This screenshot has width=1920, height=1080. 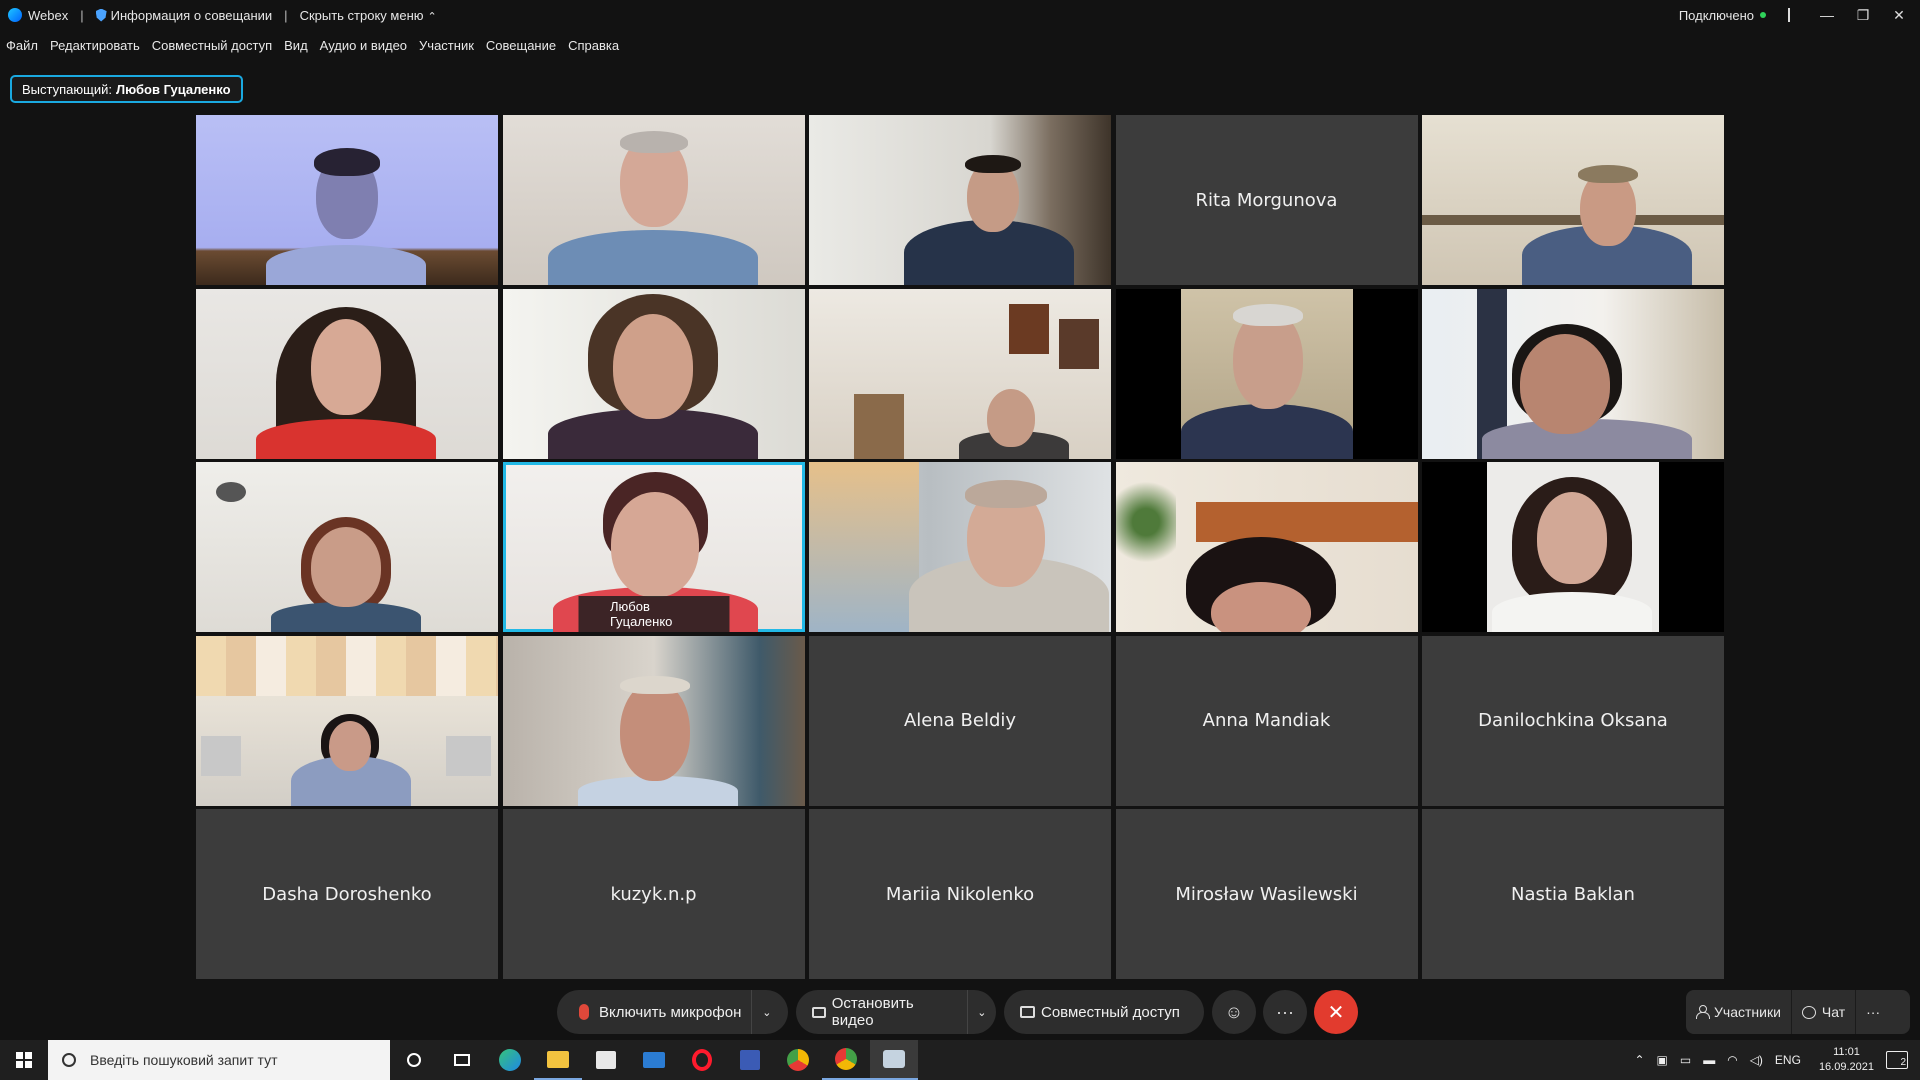 I want to click on display-icon: ▭, so click(x=1685, y=1060).